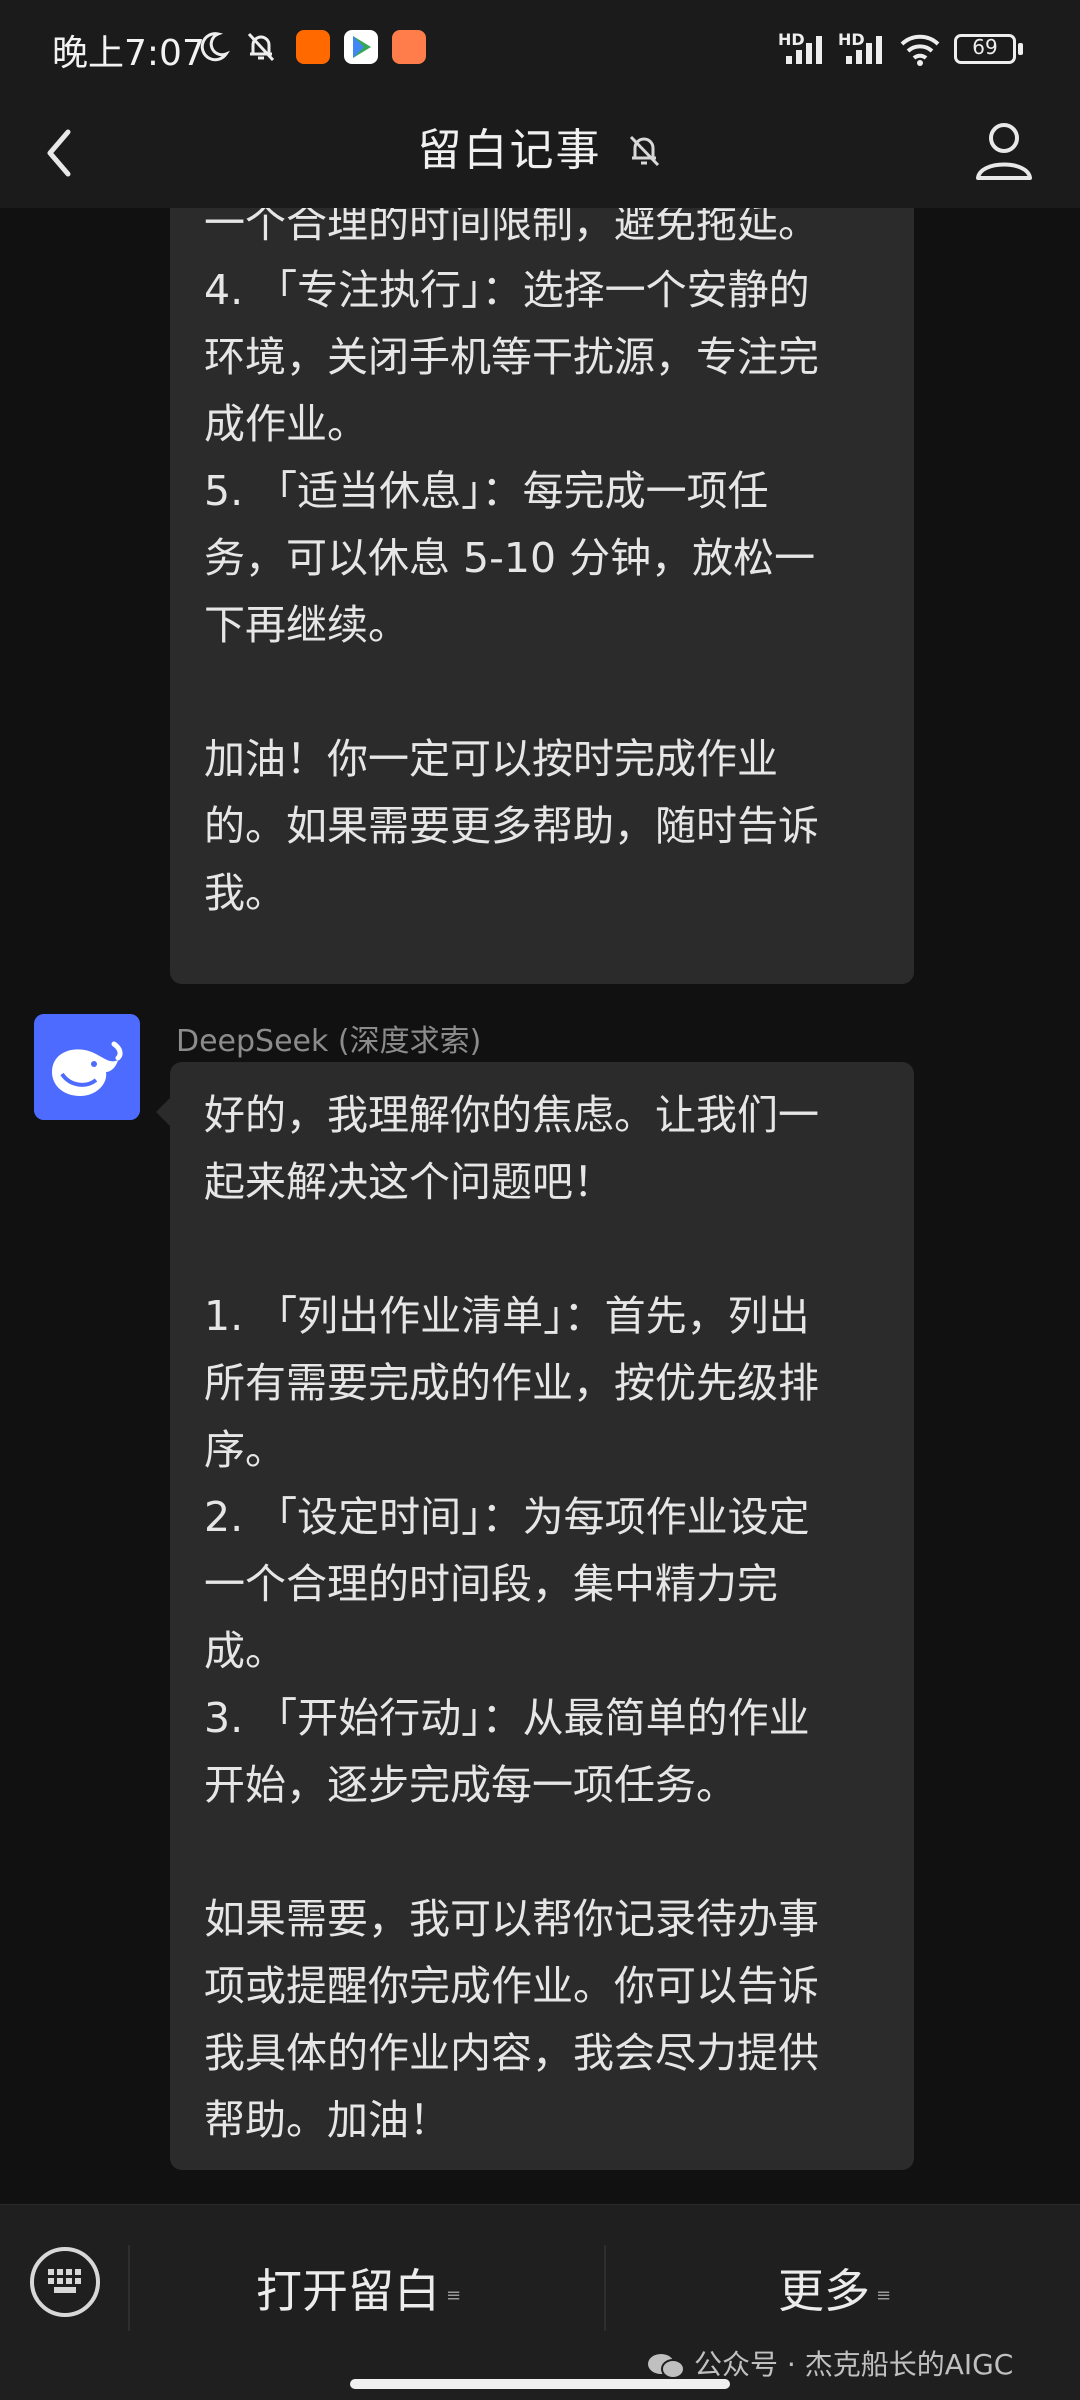 This screenshot has width=1080, height=2400. Describe the element at coordinates (409, 47) in the screenshot. I see `mi-store-icon` at that location.